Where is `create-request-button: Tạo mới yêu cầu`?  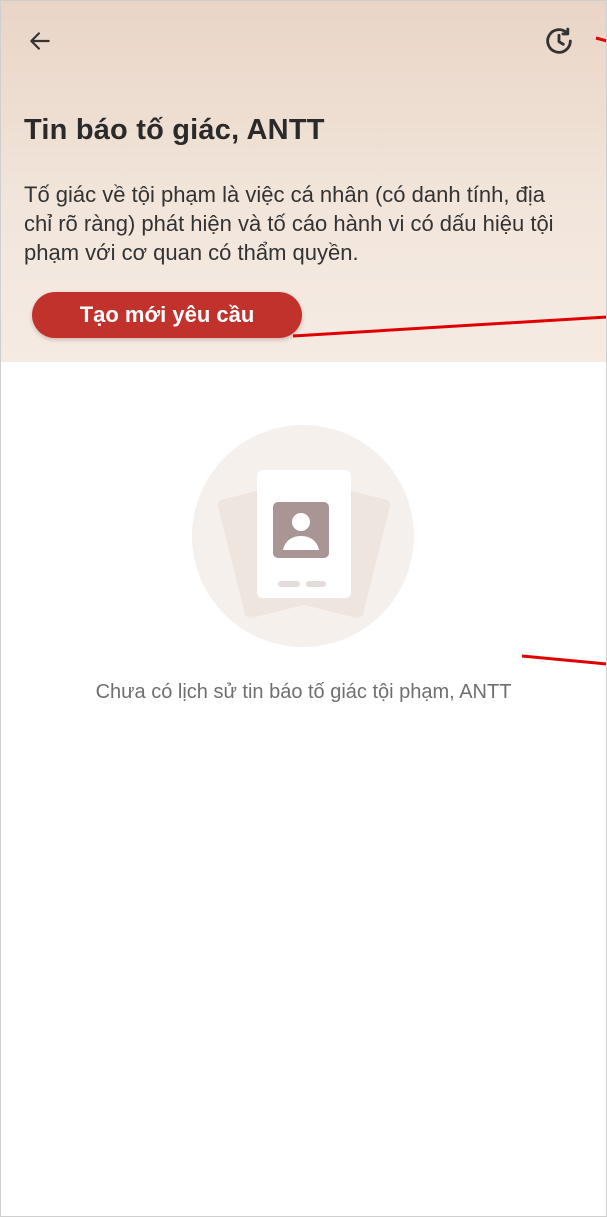
create-request-button: Tạo mới yêu cầu is located at coordinates (167, 315).